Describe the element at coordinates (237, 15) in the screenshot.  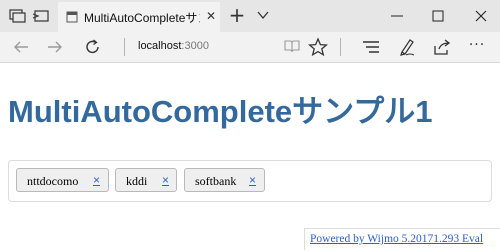
I see `new-tab-button: +` at that location.